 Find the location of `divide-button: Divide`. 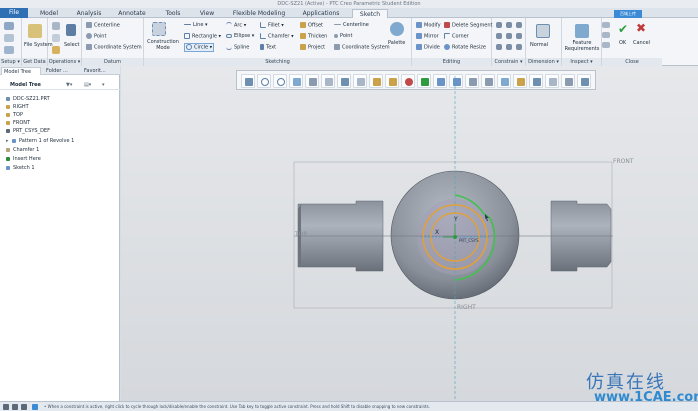

divide-button: Divide is located at coordinates (428, 47).